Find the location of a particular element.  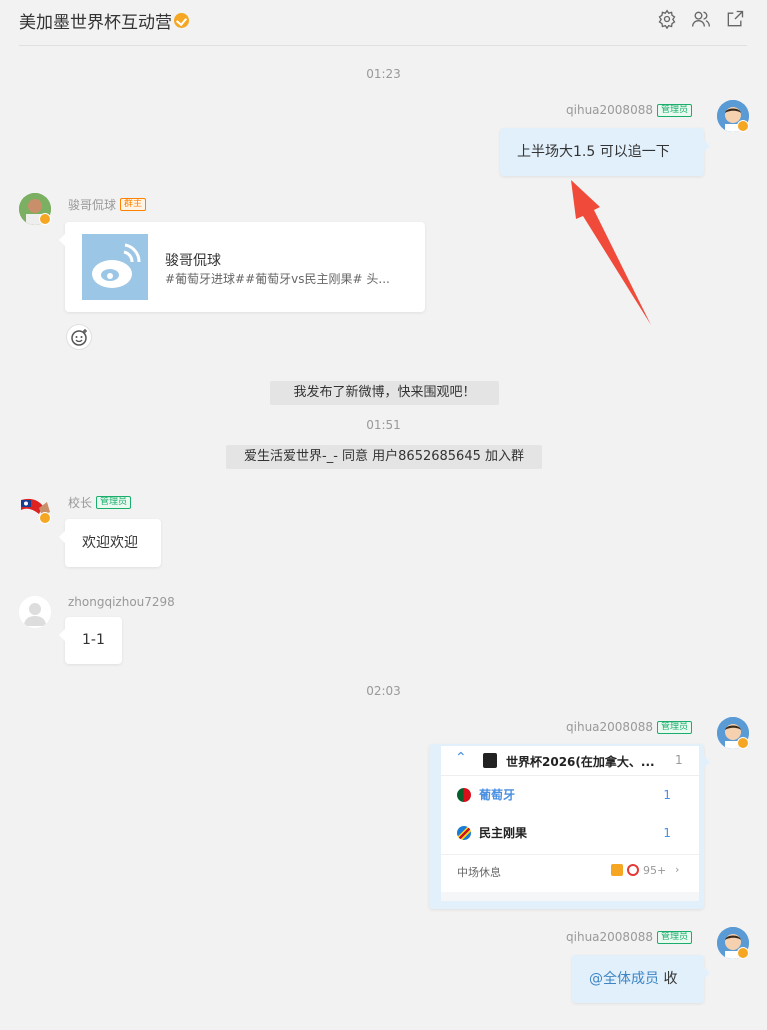

weibo-icon is located at coordinates (116, 265).